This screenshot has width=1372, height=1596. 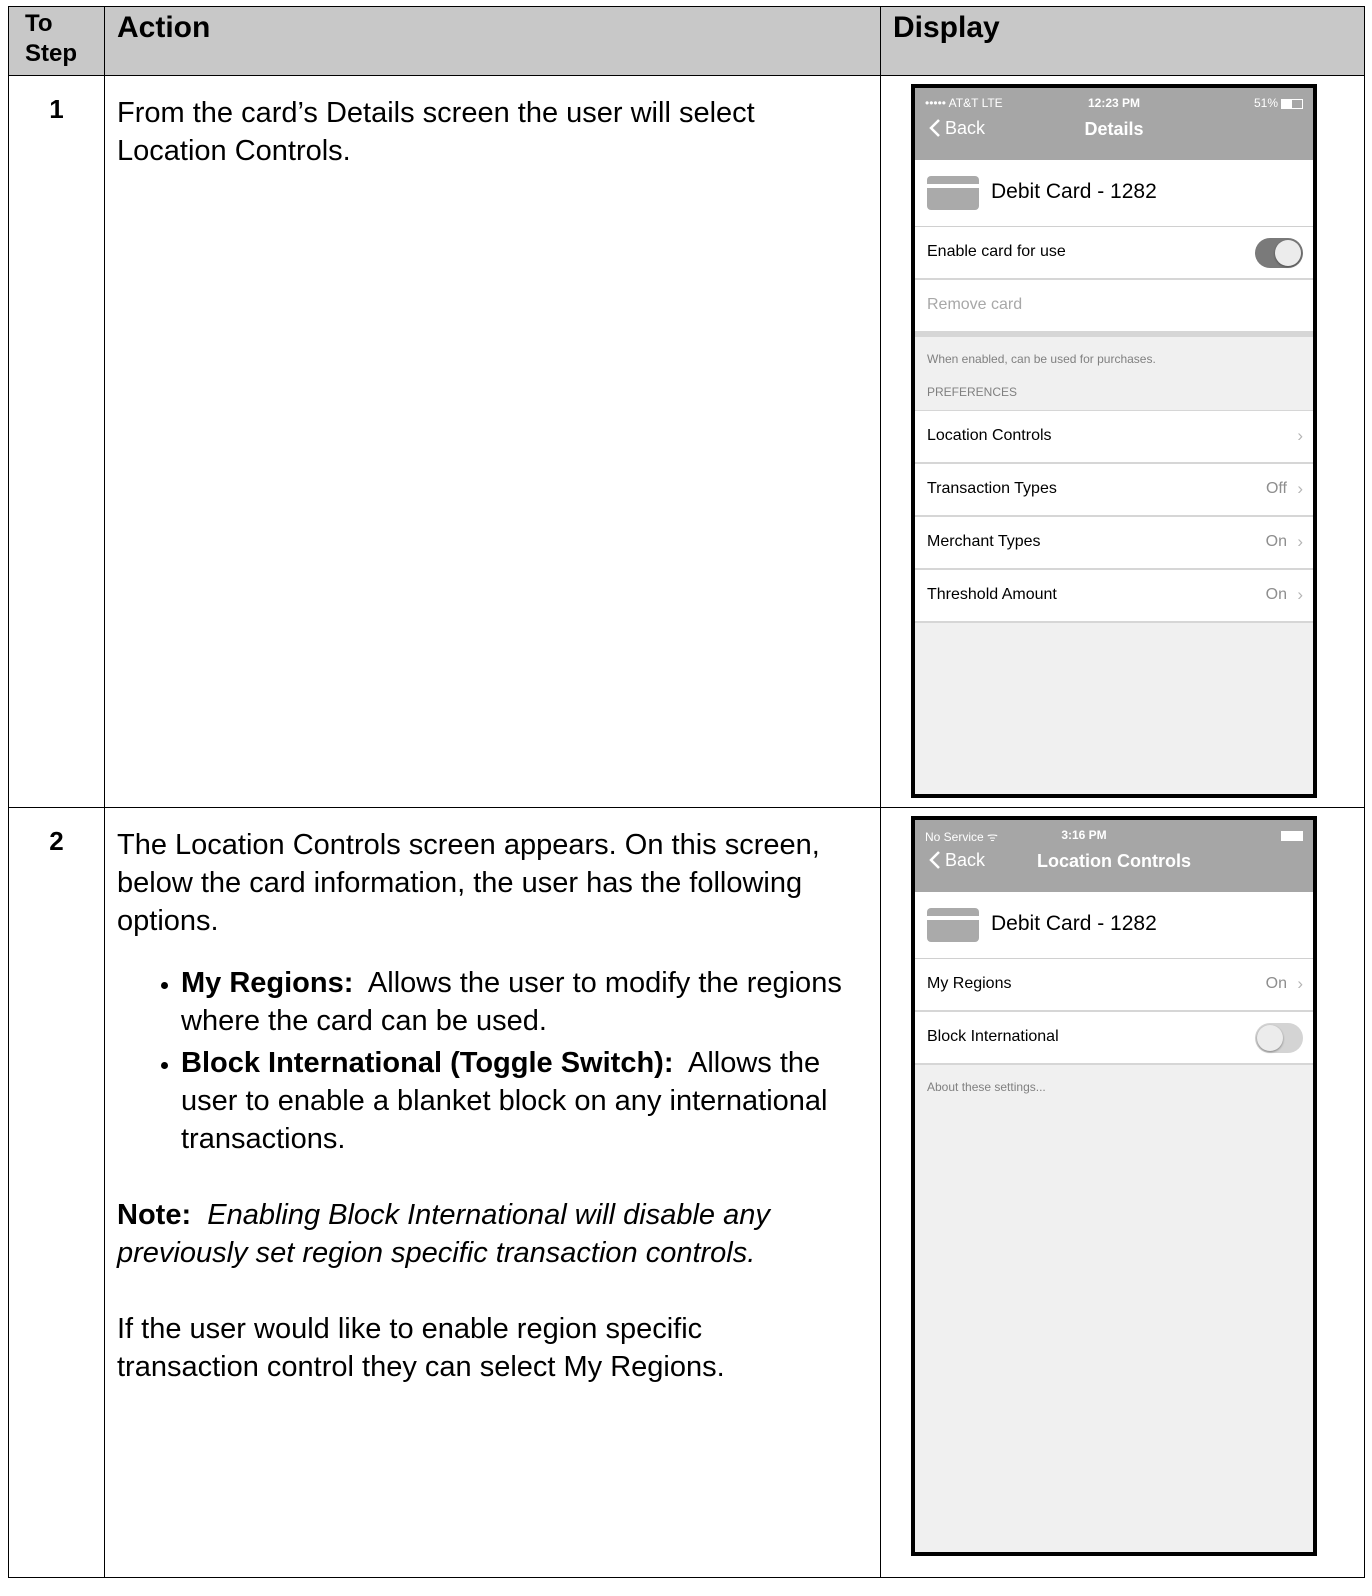 What do you see at coordinates (1114, 437) in the screenshot?
I see `list-item-location-controls: Location Controls ›` at bounding box center [1114, 437].